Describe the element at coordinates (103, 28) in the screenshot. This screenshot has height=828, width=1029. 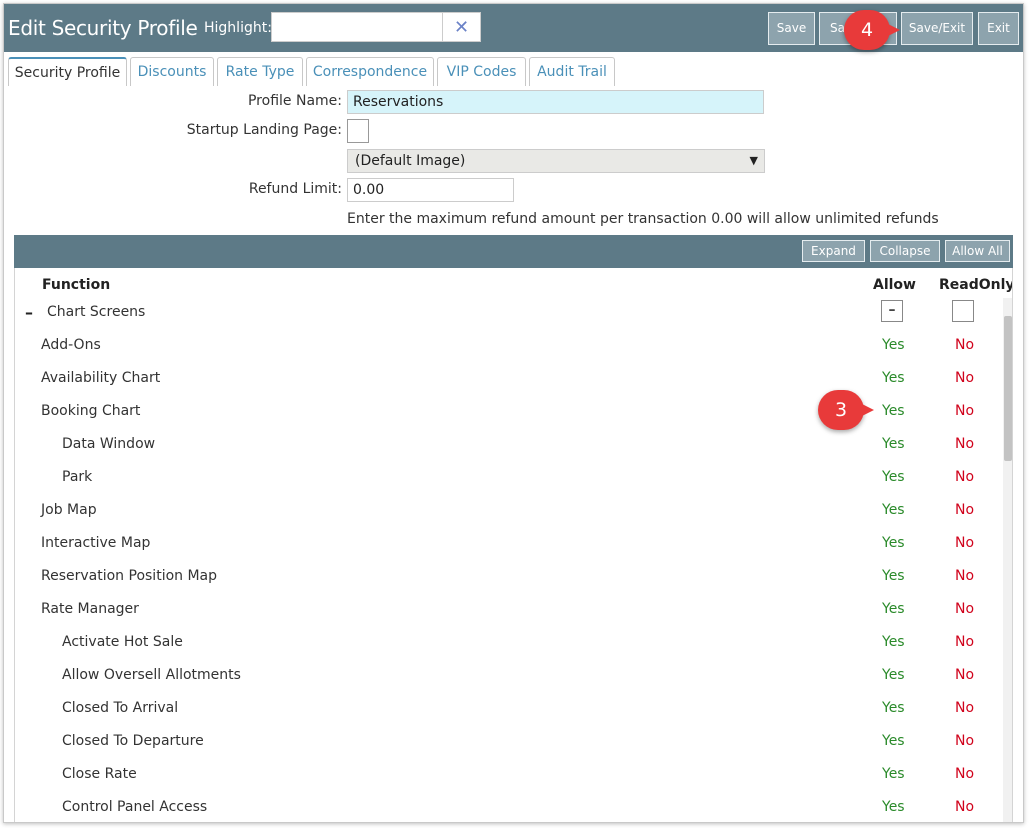
I see `page-title: Edit Security Profile` at that location.